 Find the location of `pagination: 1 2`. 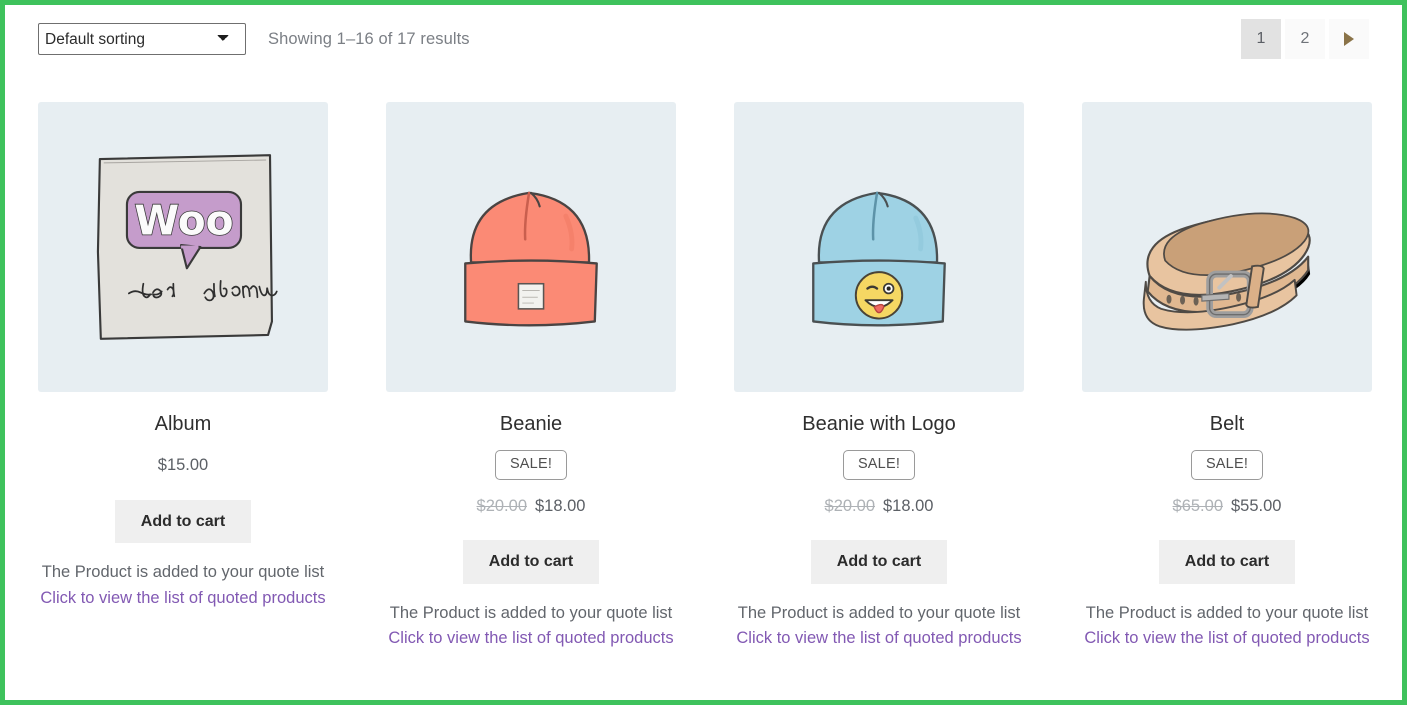

pagination: 1 2 is located at coordinates (1305, 39).